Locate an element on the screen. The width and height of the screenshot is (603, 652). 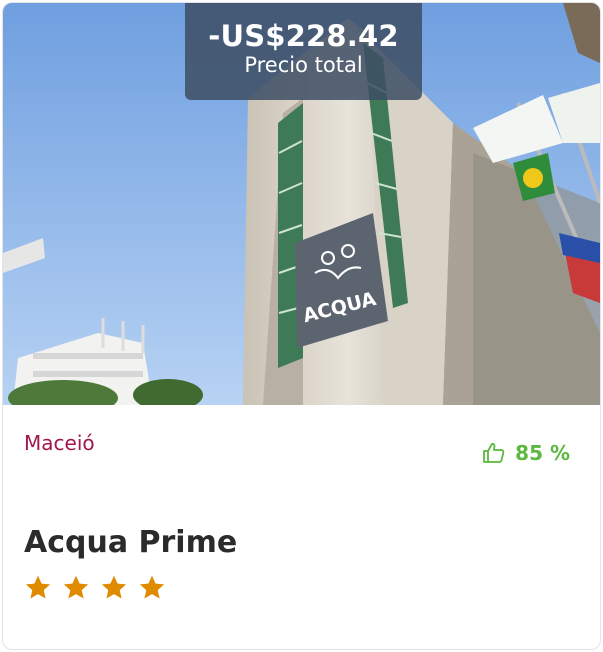
star-rating is located at coordinates (100, 588).